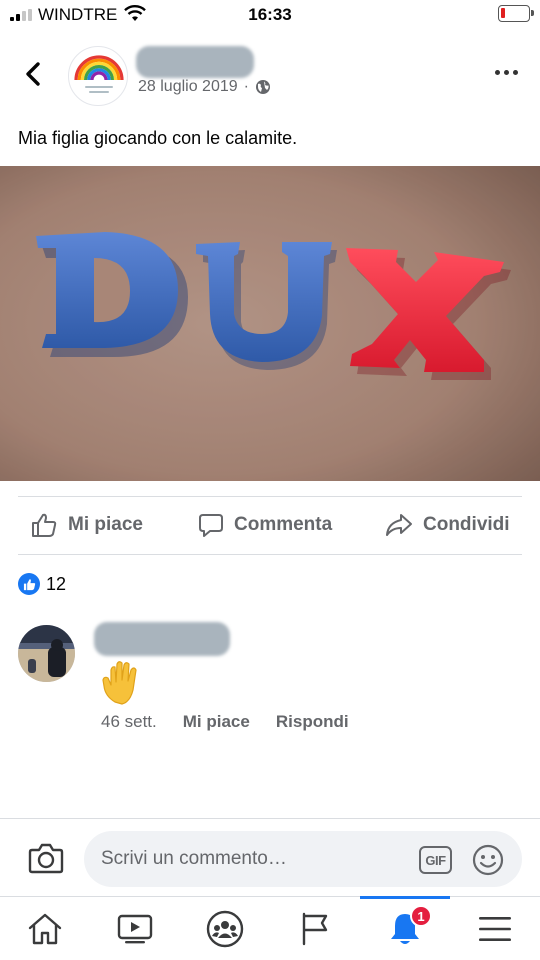 This screenshot has height=960, width=540. What do you see at coordinates (506, 72) in the screenshot?
I see `more-options-icon` at bounding box center [506, 72].